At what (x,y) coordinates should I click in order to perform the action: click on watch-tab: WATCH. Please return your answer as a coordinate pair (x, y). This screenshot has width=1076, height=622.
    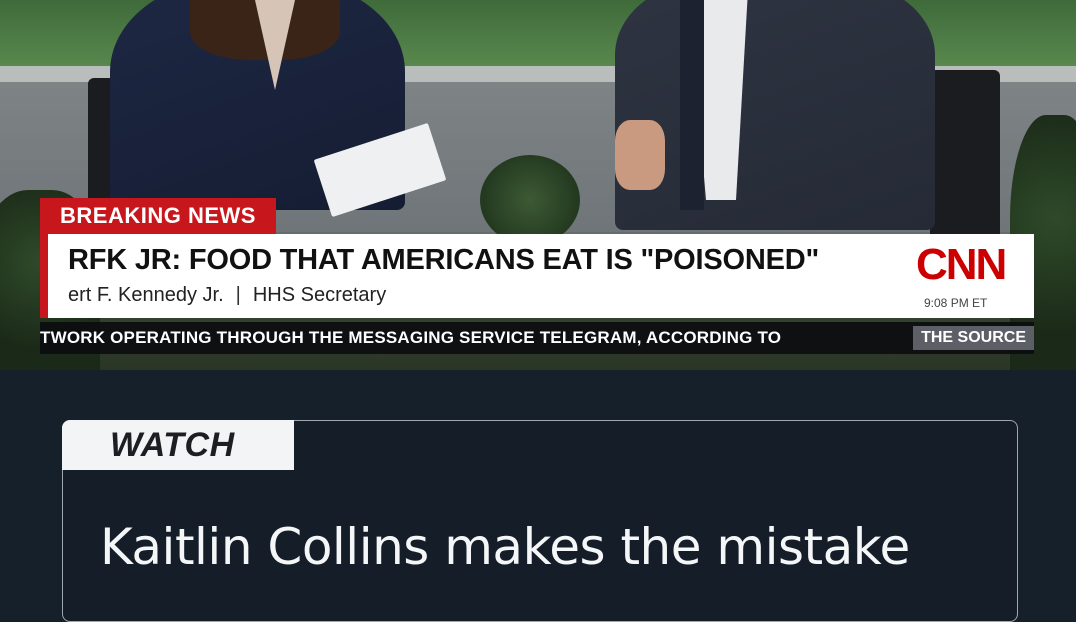
    Looking at the image, I should click on (178, 445).